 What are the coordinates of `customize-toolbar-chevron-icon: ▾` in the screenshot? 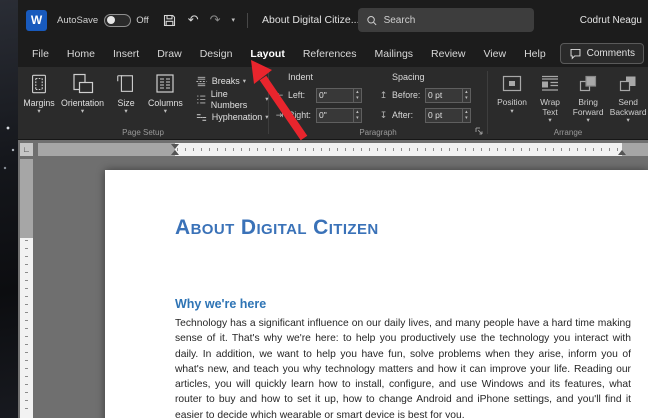 It's located at (234, 20).